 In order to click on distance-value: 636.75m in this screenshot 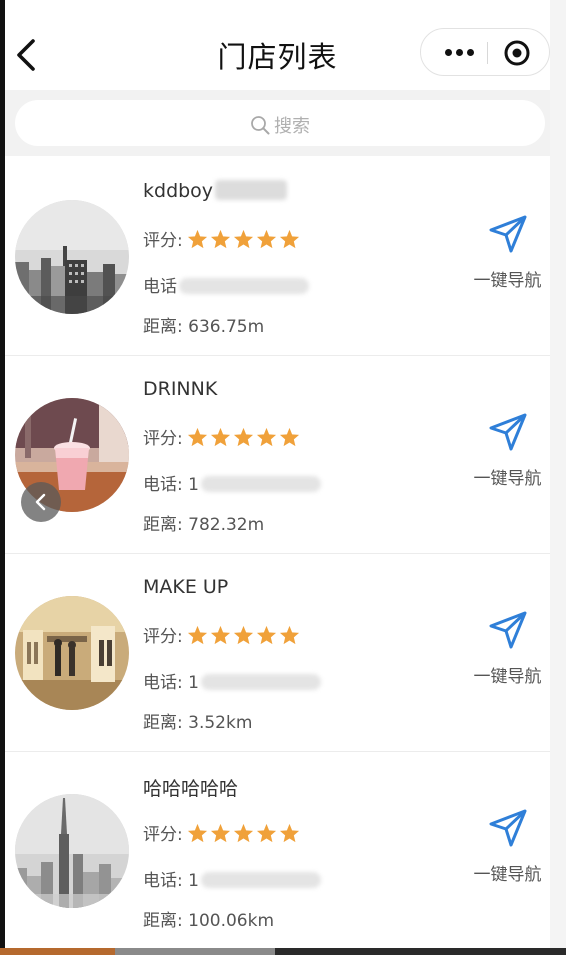, I will do `click(226, 327)`.